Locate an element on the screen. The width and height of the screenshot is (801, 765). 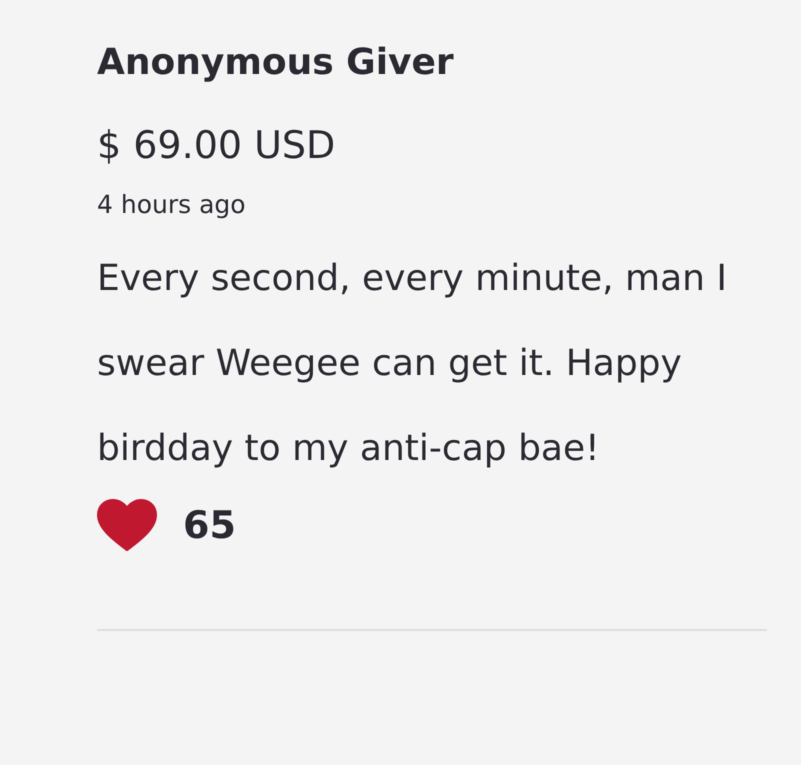
timestamp: 4 hours ago is located at coordinates (171, 205).